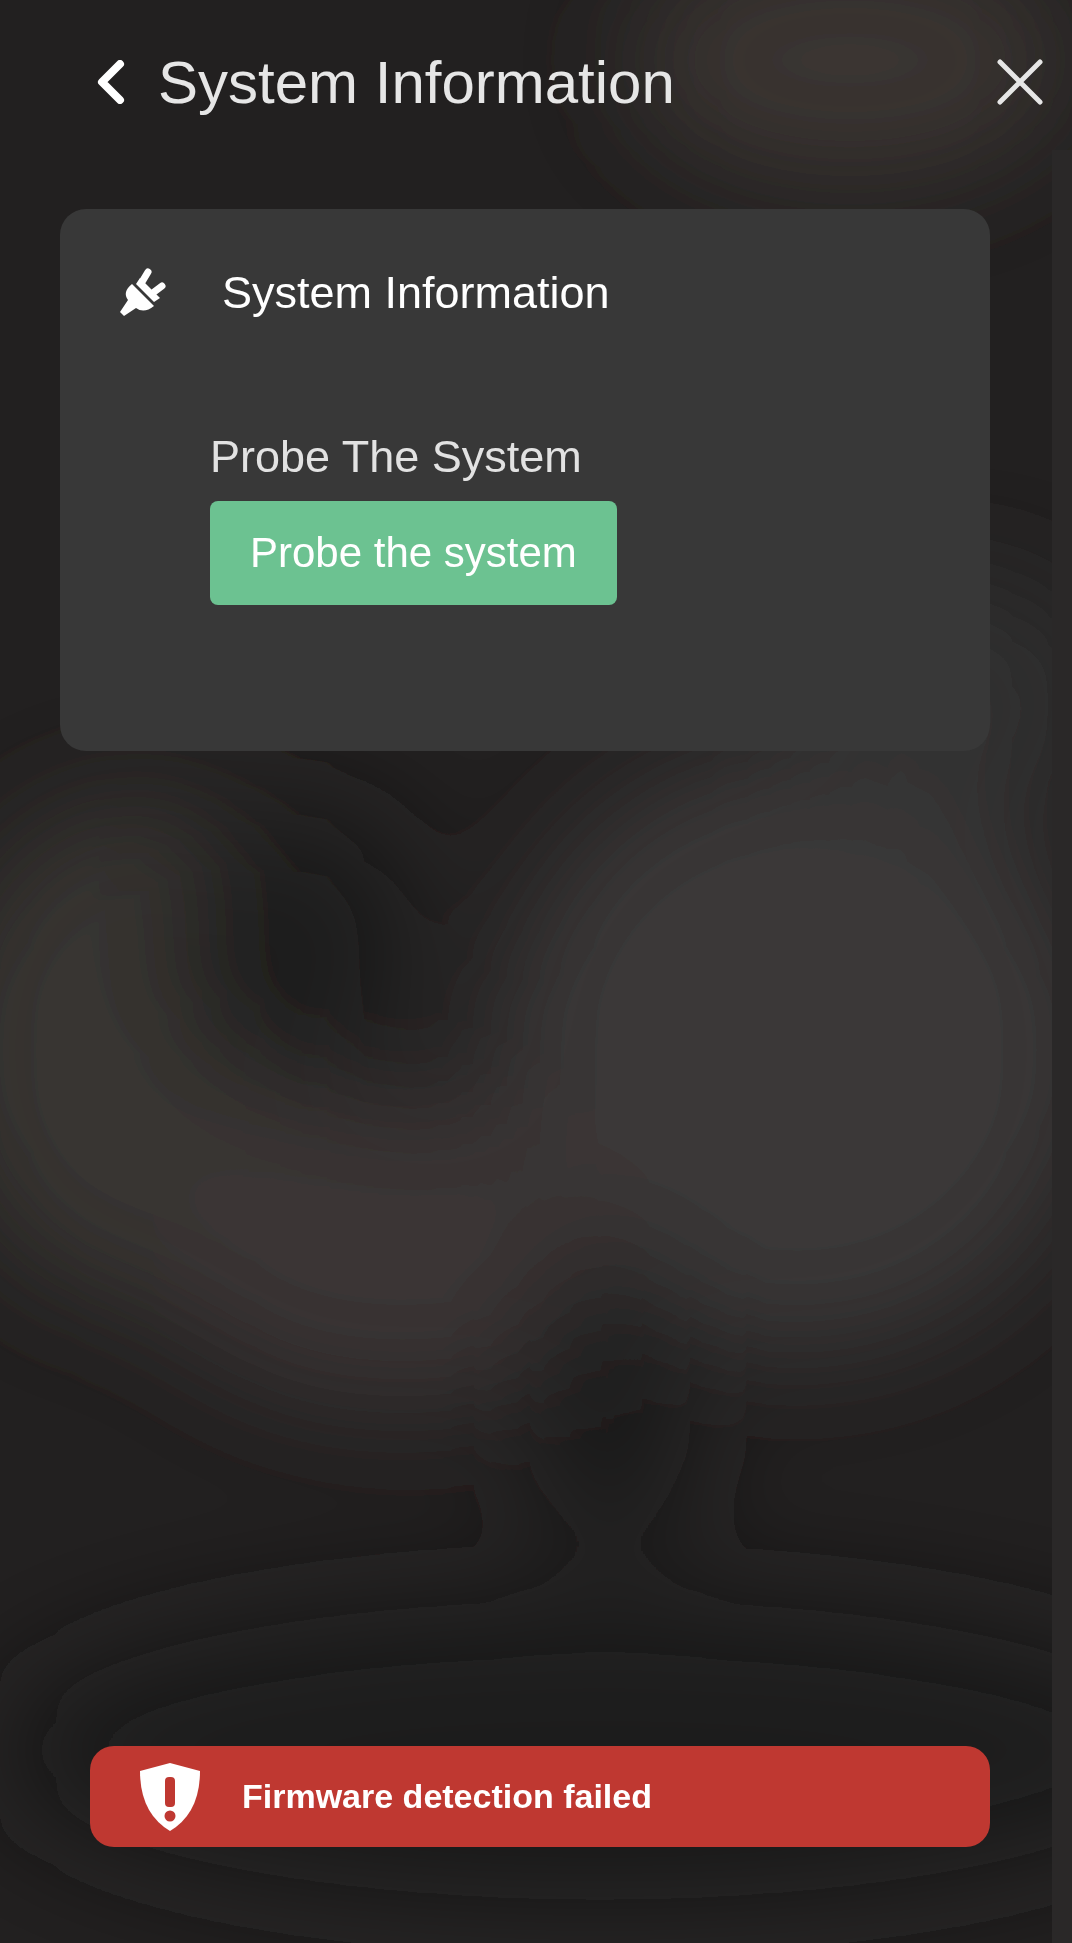 Image resolution: width=1072 pixels, height=1943 pixels. What do you see at coordinates (417, 82) in the screenshot?
I see `page-title: System Information` at bounding box center [417, 82].